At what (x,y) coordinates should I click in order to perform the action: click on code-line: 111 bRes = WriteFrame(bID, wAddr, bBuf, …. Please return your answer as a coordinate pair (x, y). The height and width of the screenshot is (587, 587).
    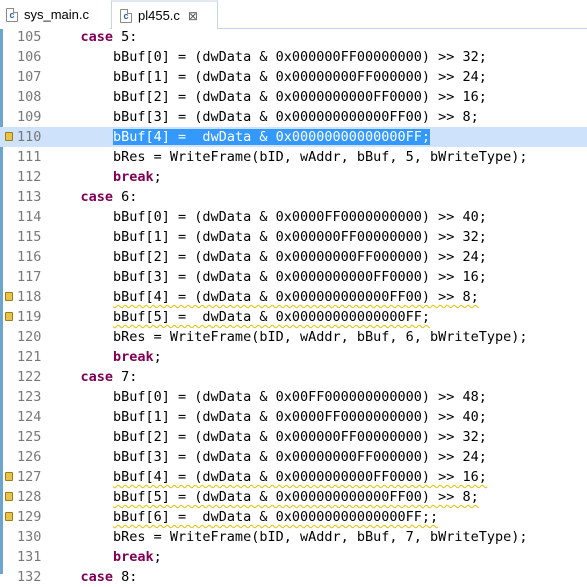
    Looking at the image, I should click on (293, 157).